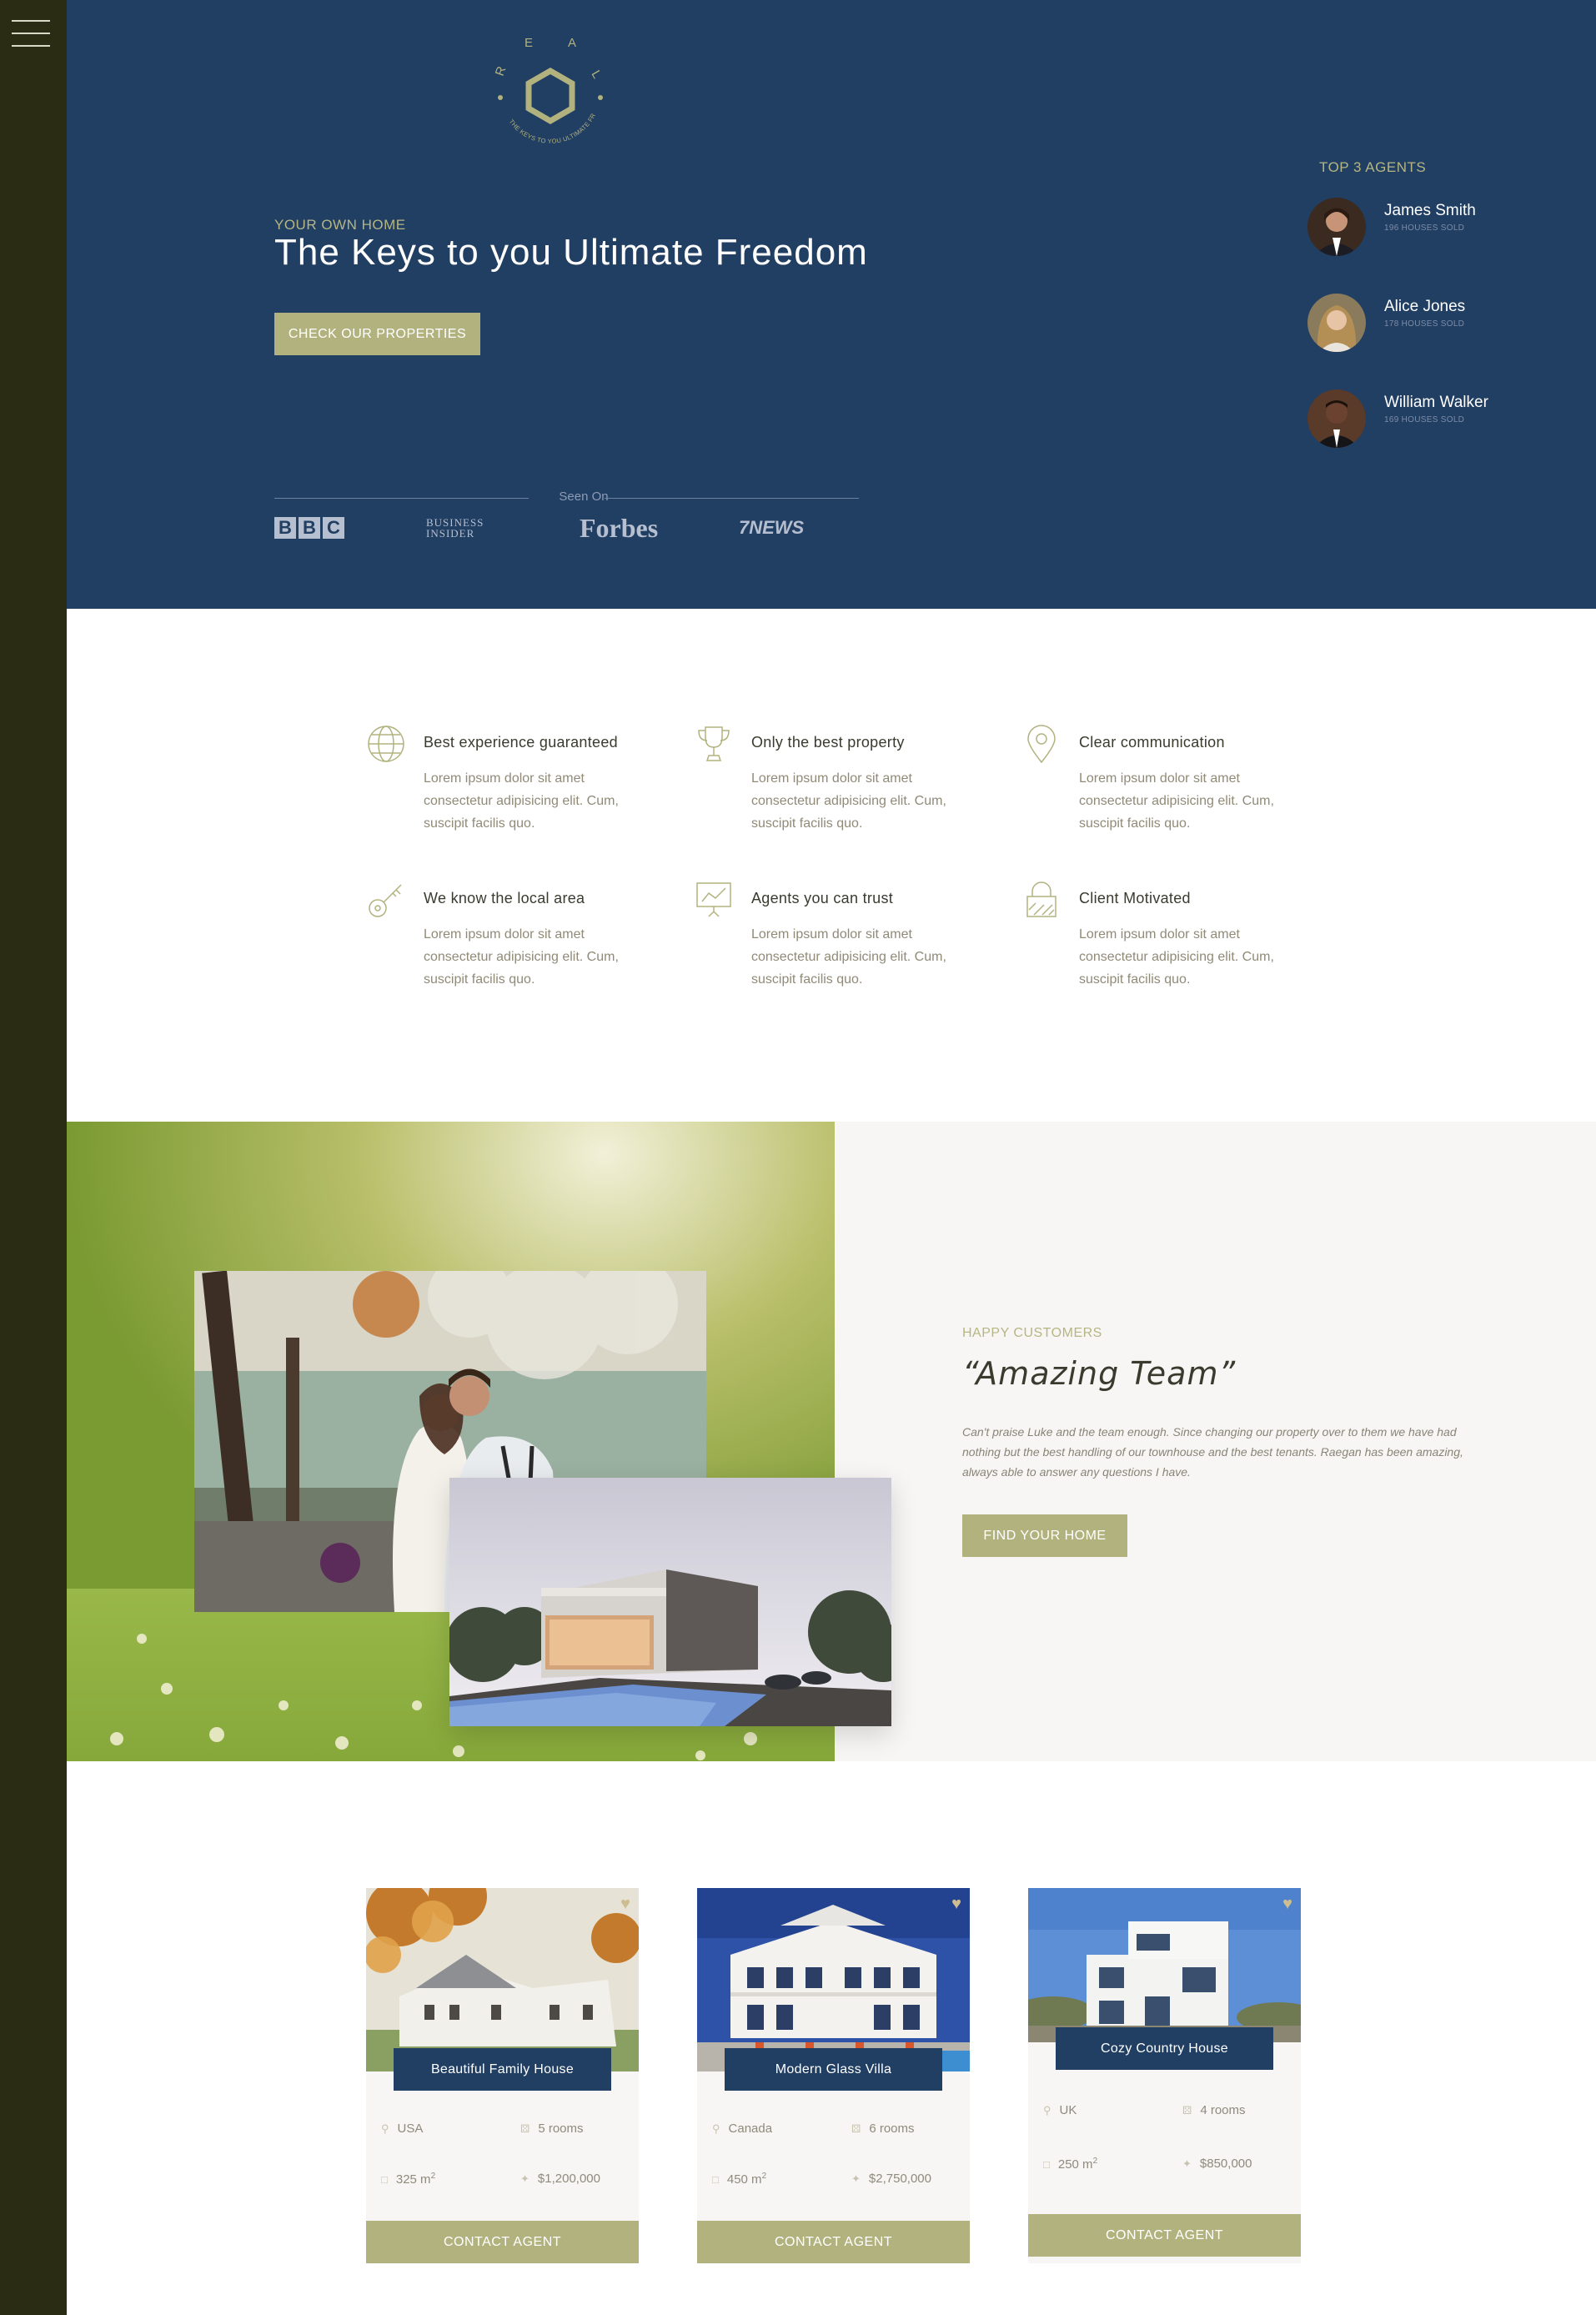 The width and height of the screenshot is (1596, 2315). Describe the element at coordinates (1041, 744) in the screenshot. I see `map-pin-icon` at that location.